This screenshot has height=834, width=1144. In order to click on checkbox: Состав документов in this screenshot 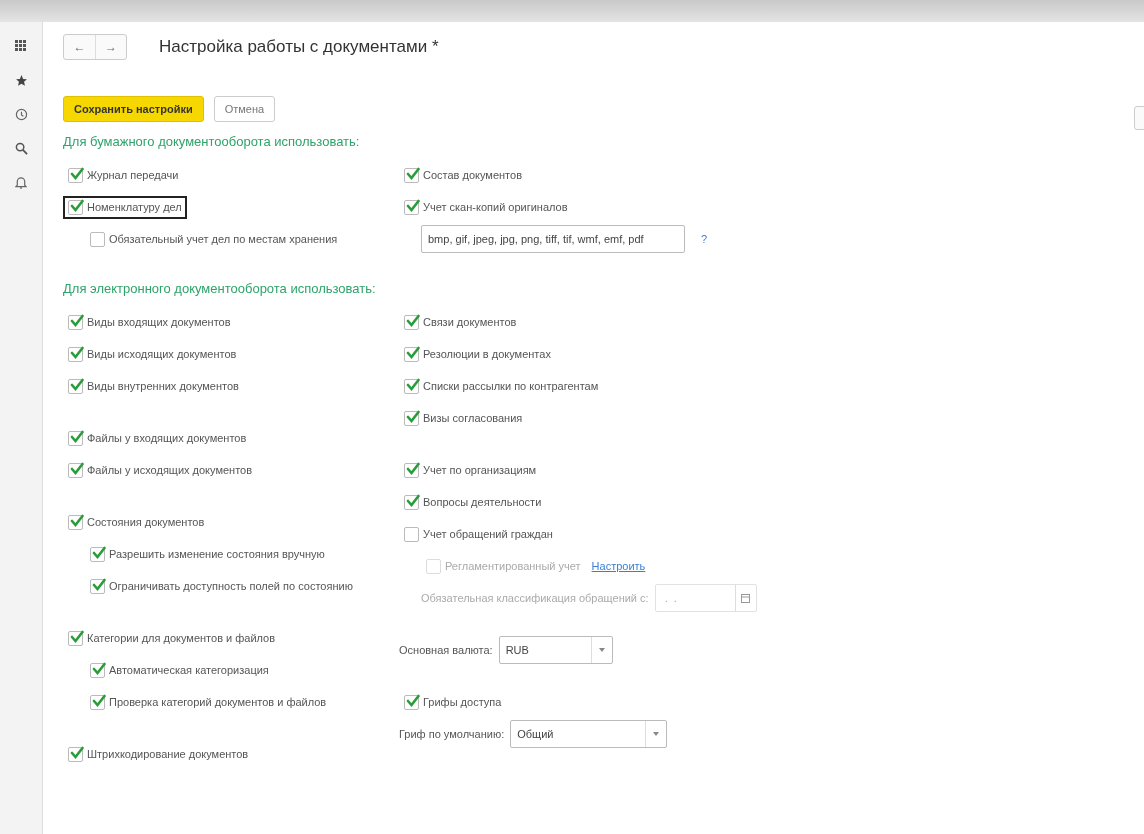, I will do `click(463, 175)`.